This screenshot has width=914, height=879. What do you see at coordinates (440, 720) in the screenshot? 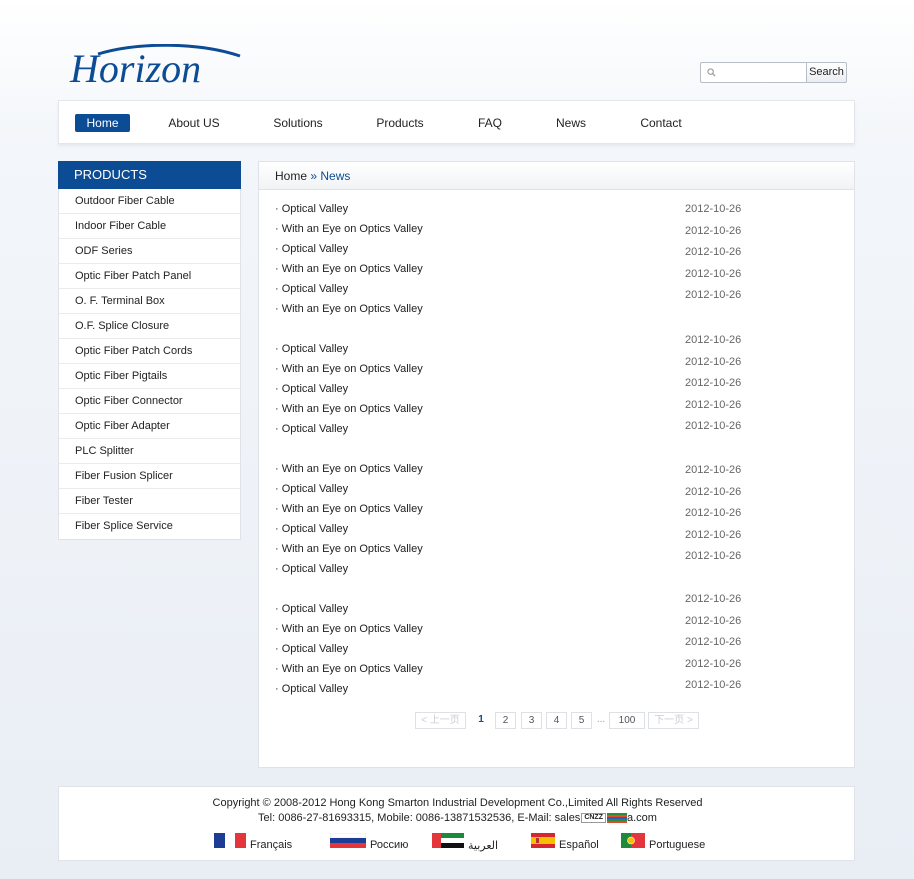
I see `pager-prev-button: < 上一页` at bounding box center [440, 720].